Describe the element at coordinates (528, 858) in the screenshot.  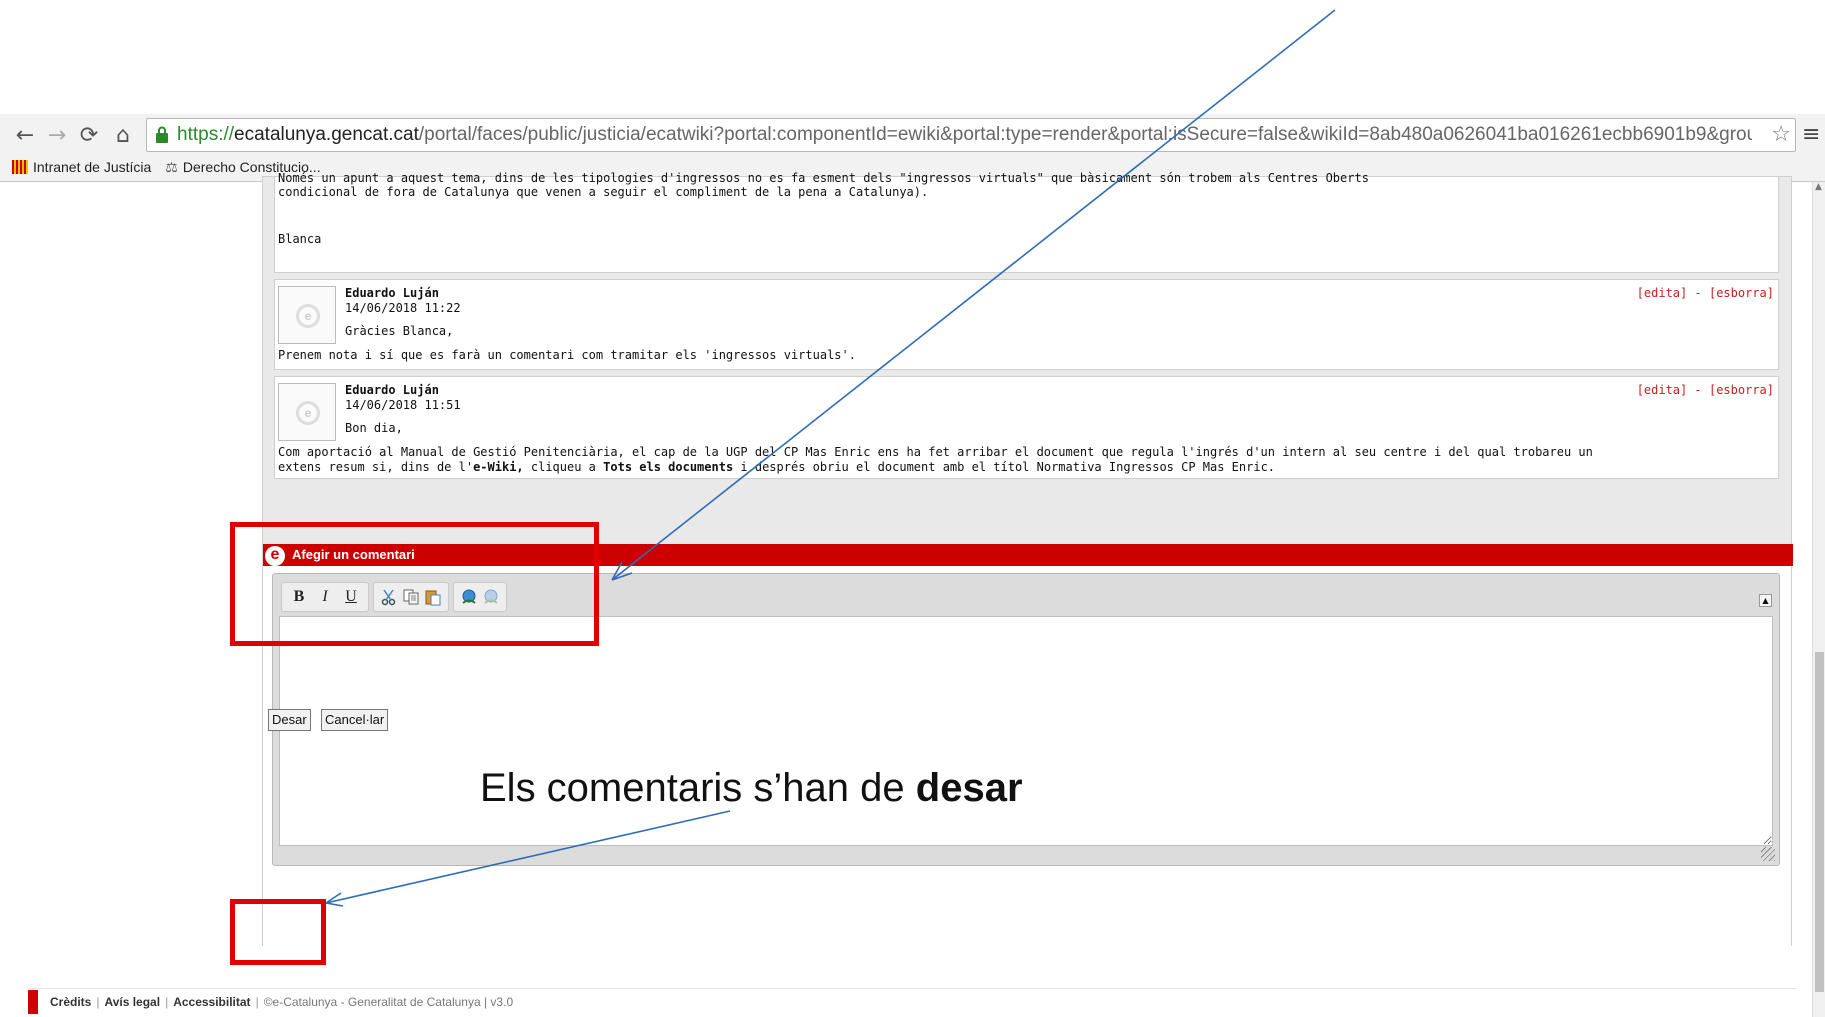
I see `arrow-to-save` at that location.